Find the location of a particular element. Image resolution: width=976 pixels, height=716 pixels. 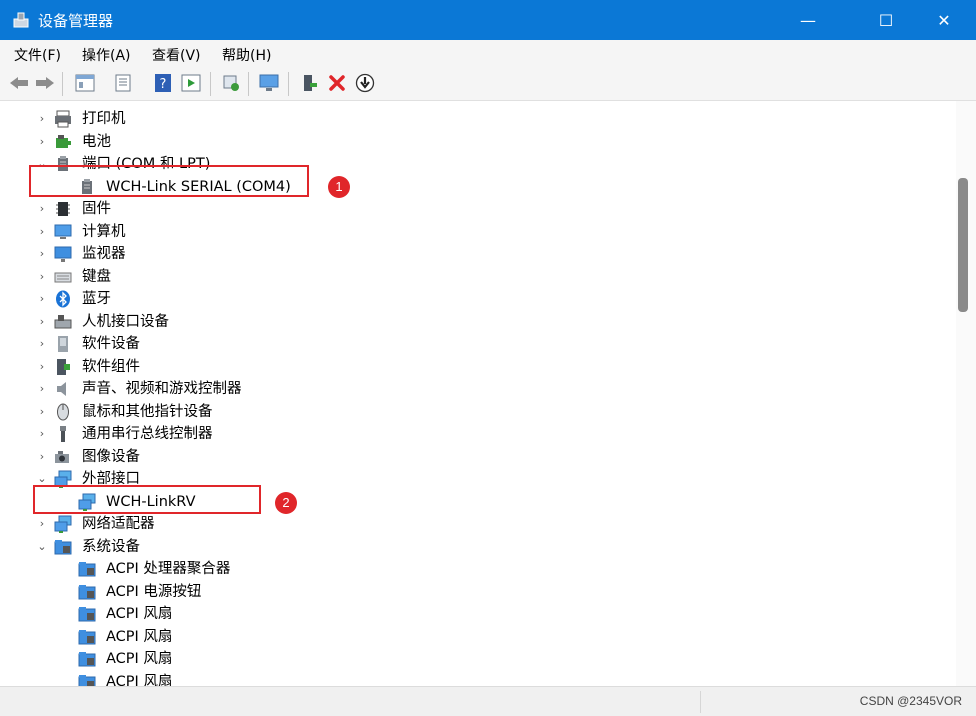

collapse-chevron-icon: ⌄ is located at coordinates (42, 547).